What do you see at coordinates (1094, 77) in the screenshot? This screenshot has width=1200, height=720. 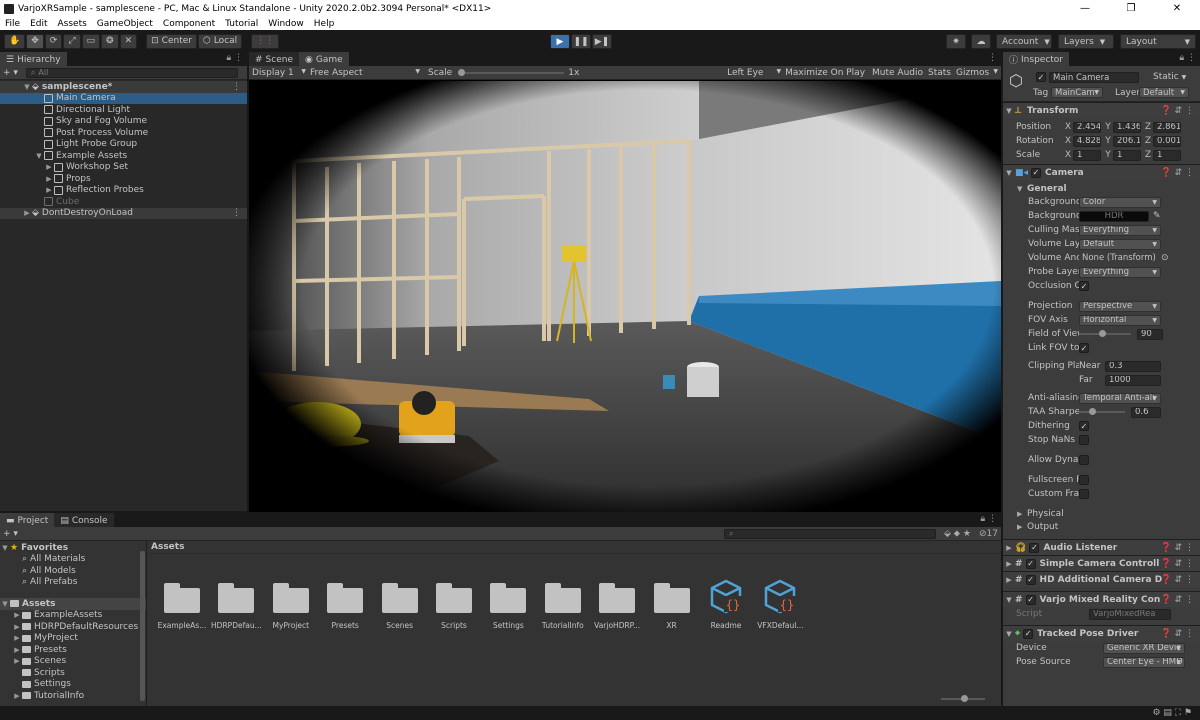 I see `object-name-field: Main Camera` at bounding box center [1094, 77].